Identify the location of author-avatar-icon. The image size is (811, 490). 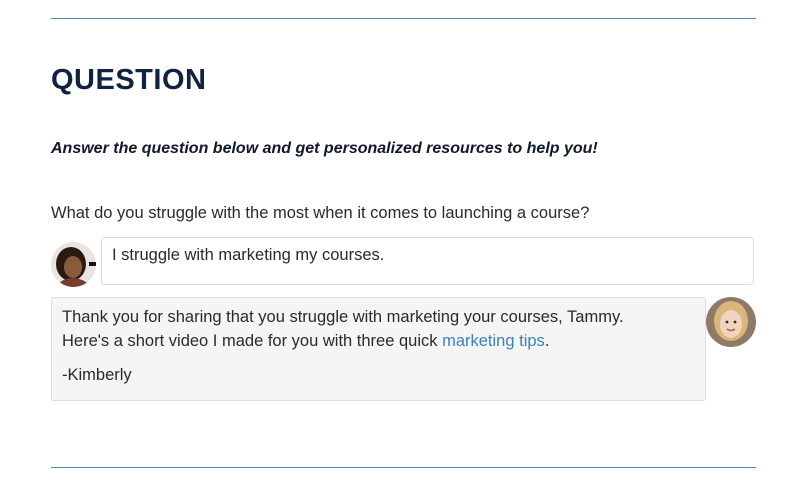
(731, 322).